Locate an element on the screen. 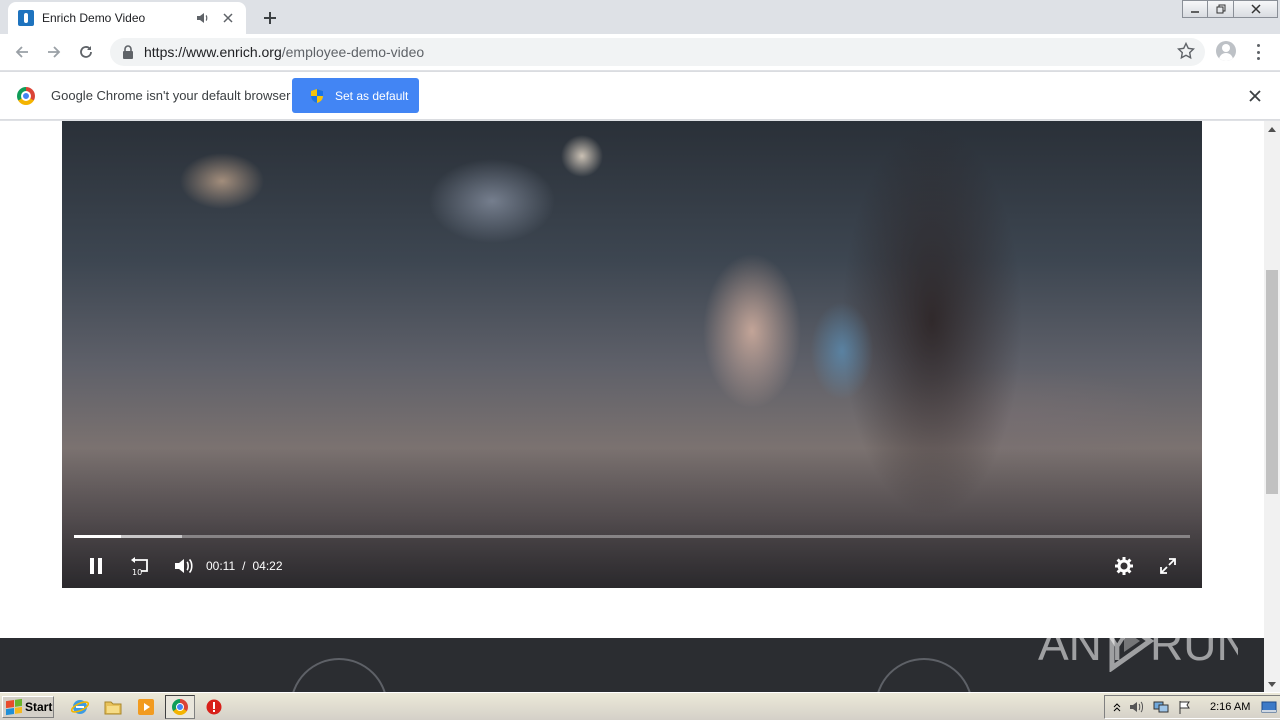 The image size is (1280, 720). infobar-message: Google Chrome isn't your default browser is located at coordinates (171, 95).